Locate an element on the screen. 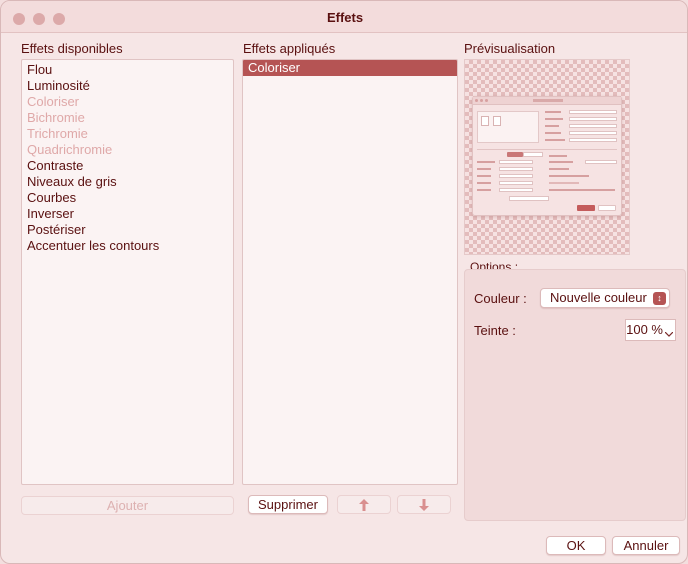 Image resolution: width=688 pixels, height=564 pixels. tint-field: 100 % is located at coordinates (650, 330).